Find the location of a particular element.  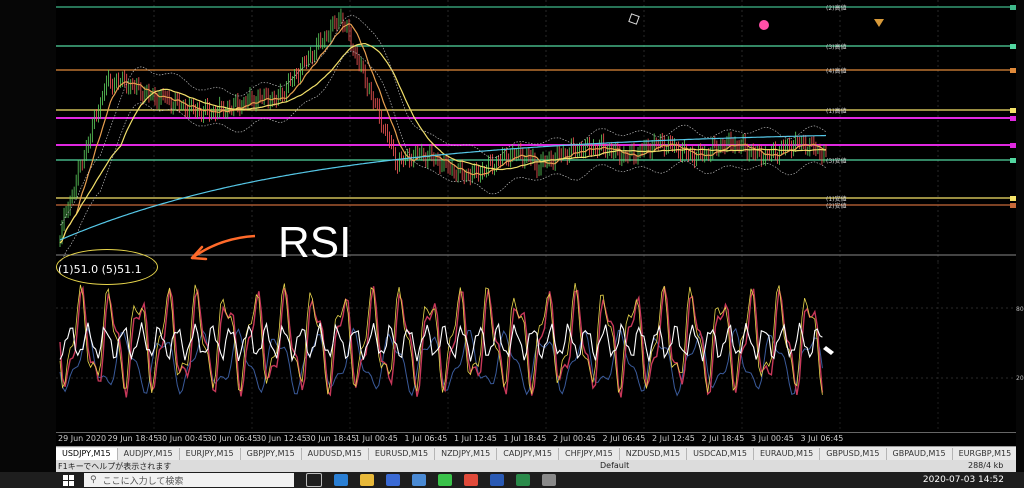

annotation-text: RSI is located at coordinates (315, 242).